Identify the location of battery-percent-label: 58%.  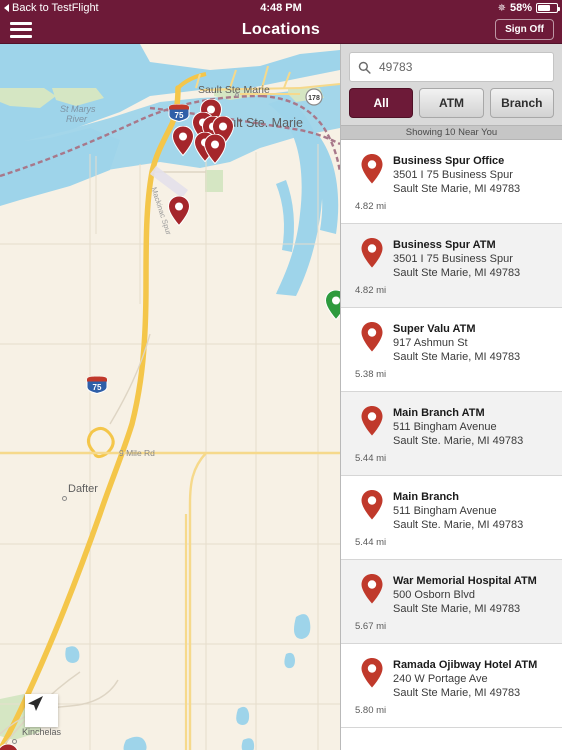
(520, 8).